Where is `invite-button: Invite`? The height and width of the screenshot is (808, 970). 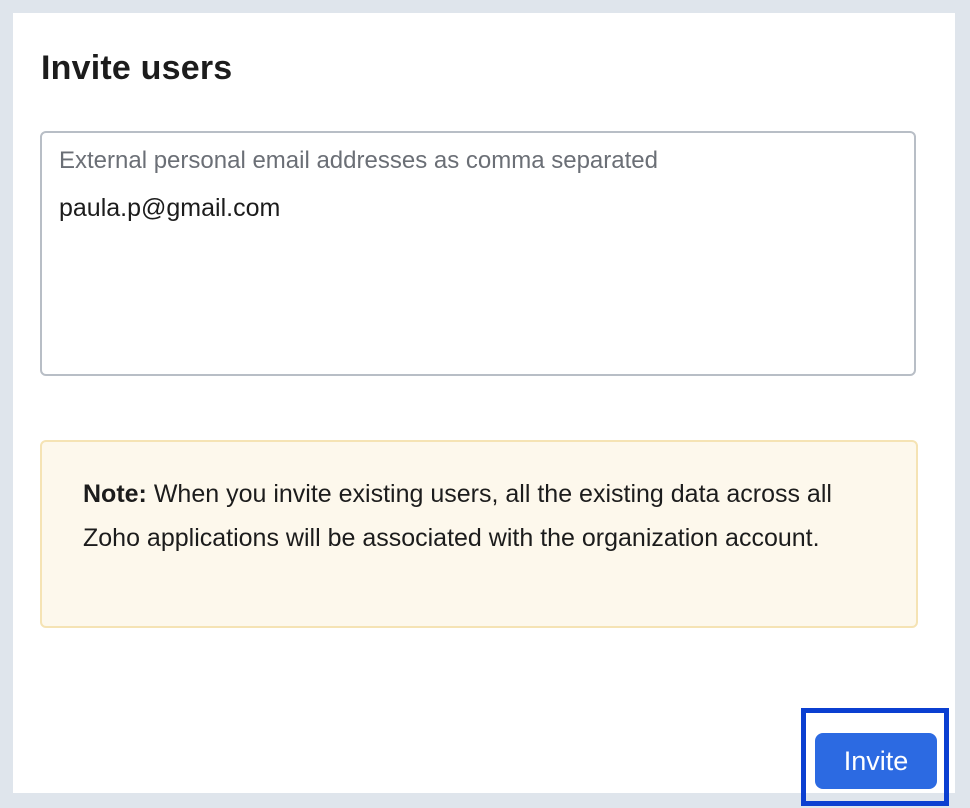 invite-button: Invite is located at coordinates (876, 761).